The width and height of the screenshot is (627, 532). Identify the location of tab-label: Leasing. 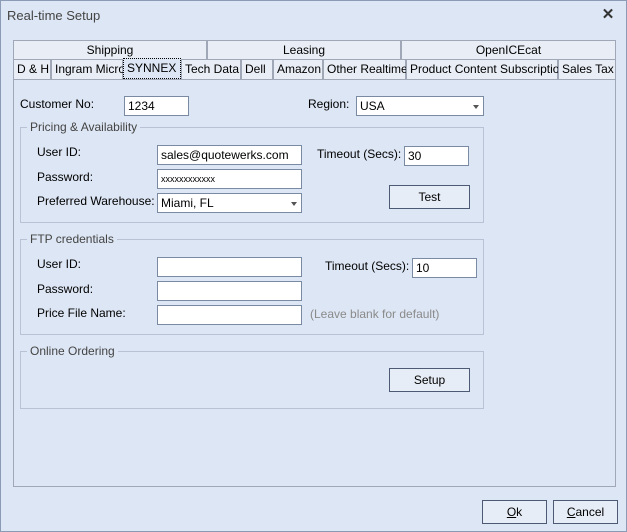
(304, 50).